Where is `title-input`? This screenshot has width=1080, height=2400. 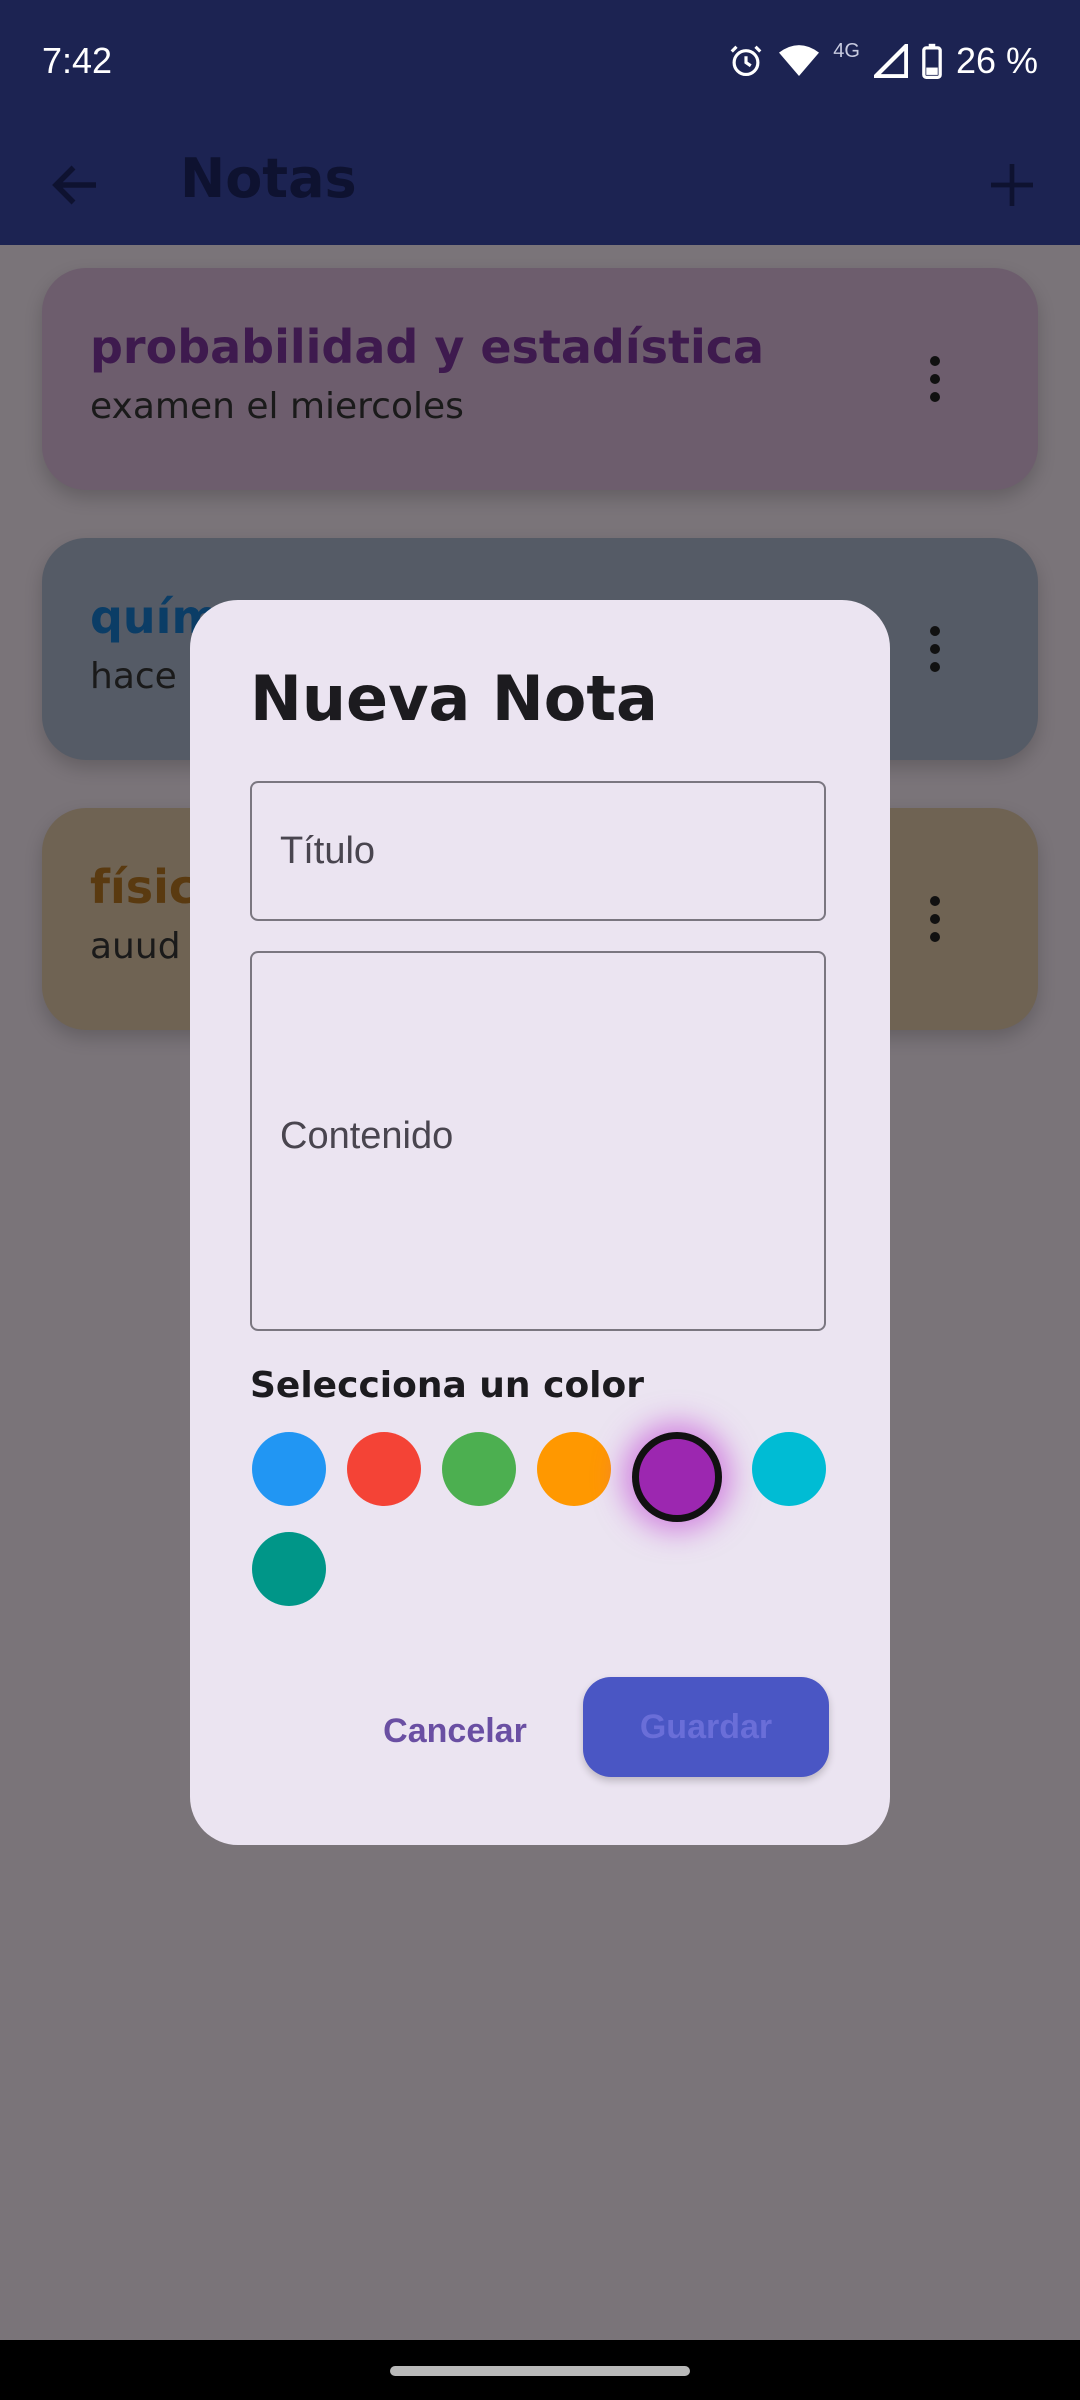
title-input is located at coordinates (538, 851).